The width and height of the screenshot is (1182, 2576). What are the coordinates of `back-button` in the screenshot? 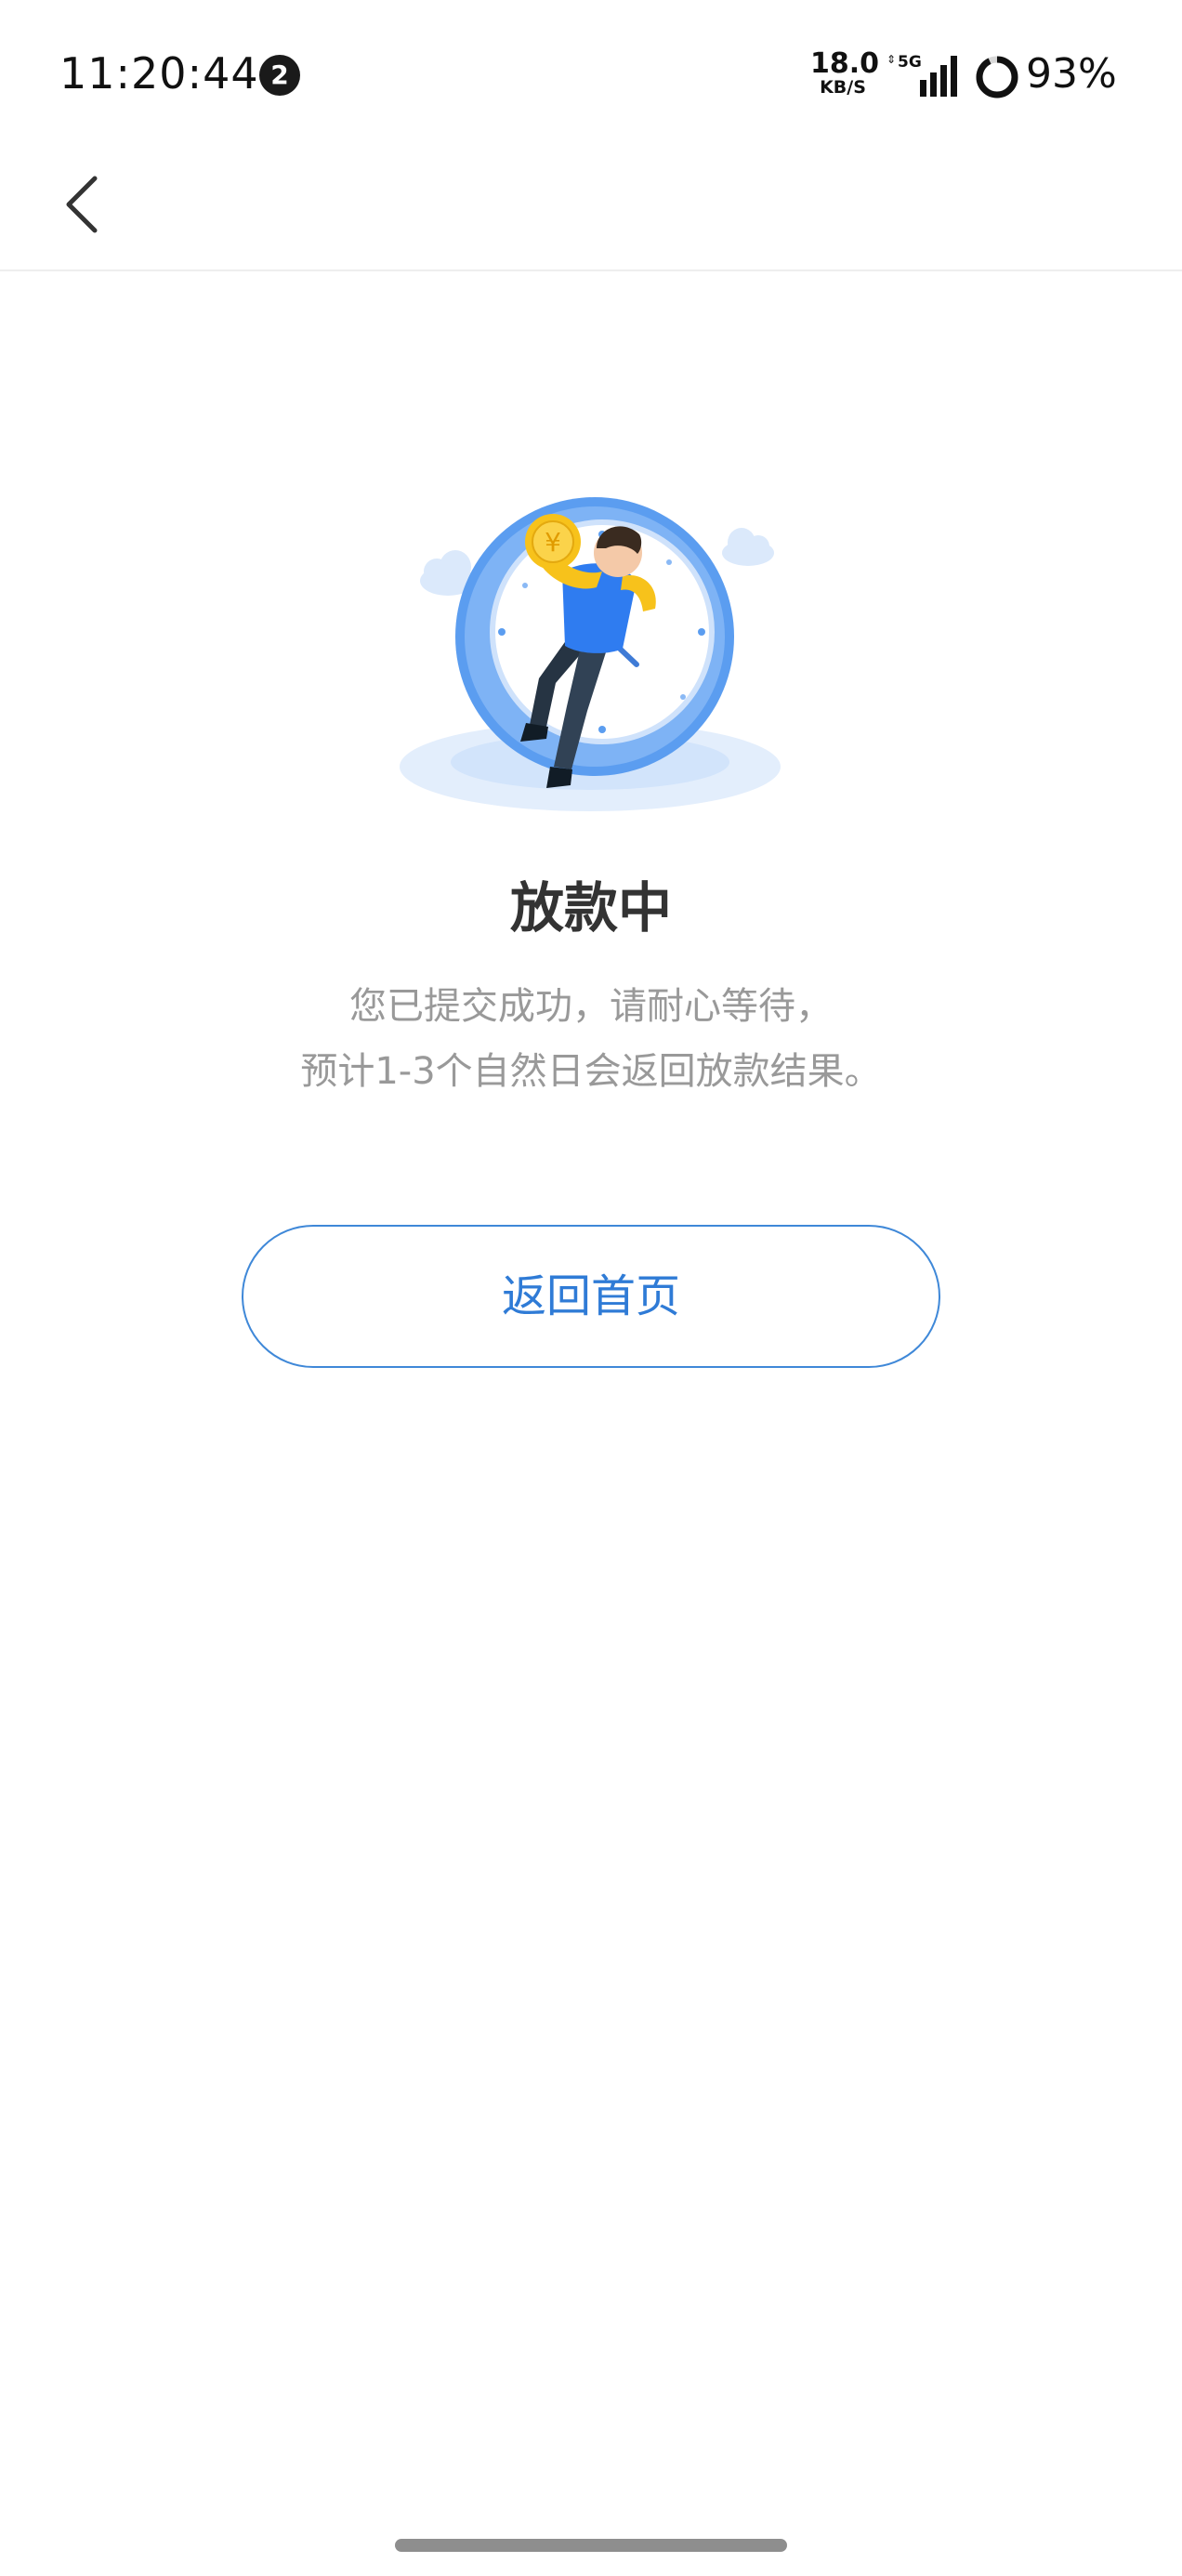 It's located at (82, 204).